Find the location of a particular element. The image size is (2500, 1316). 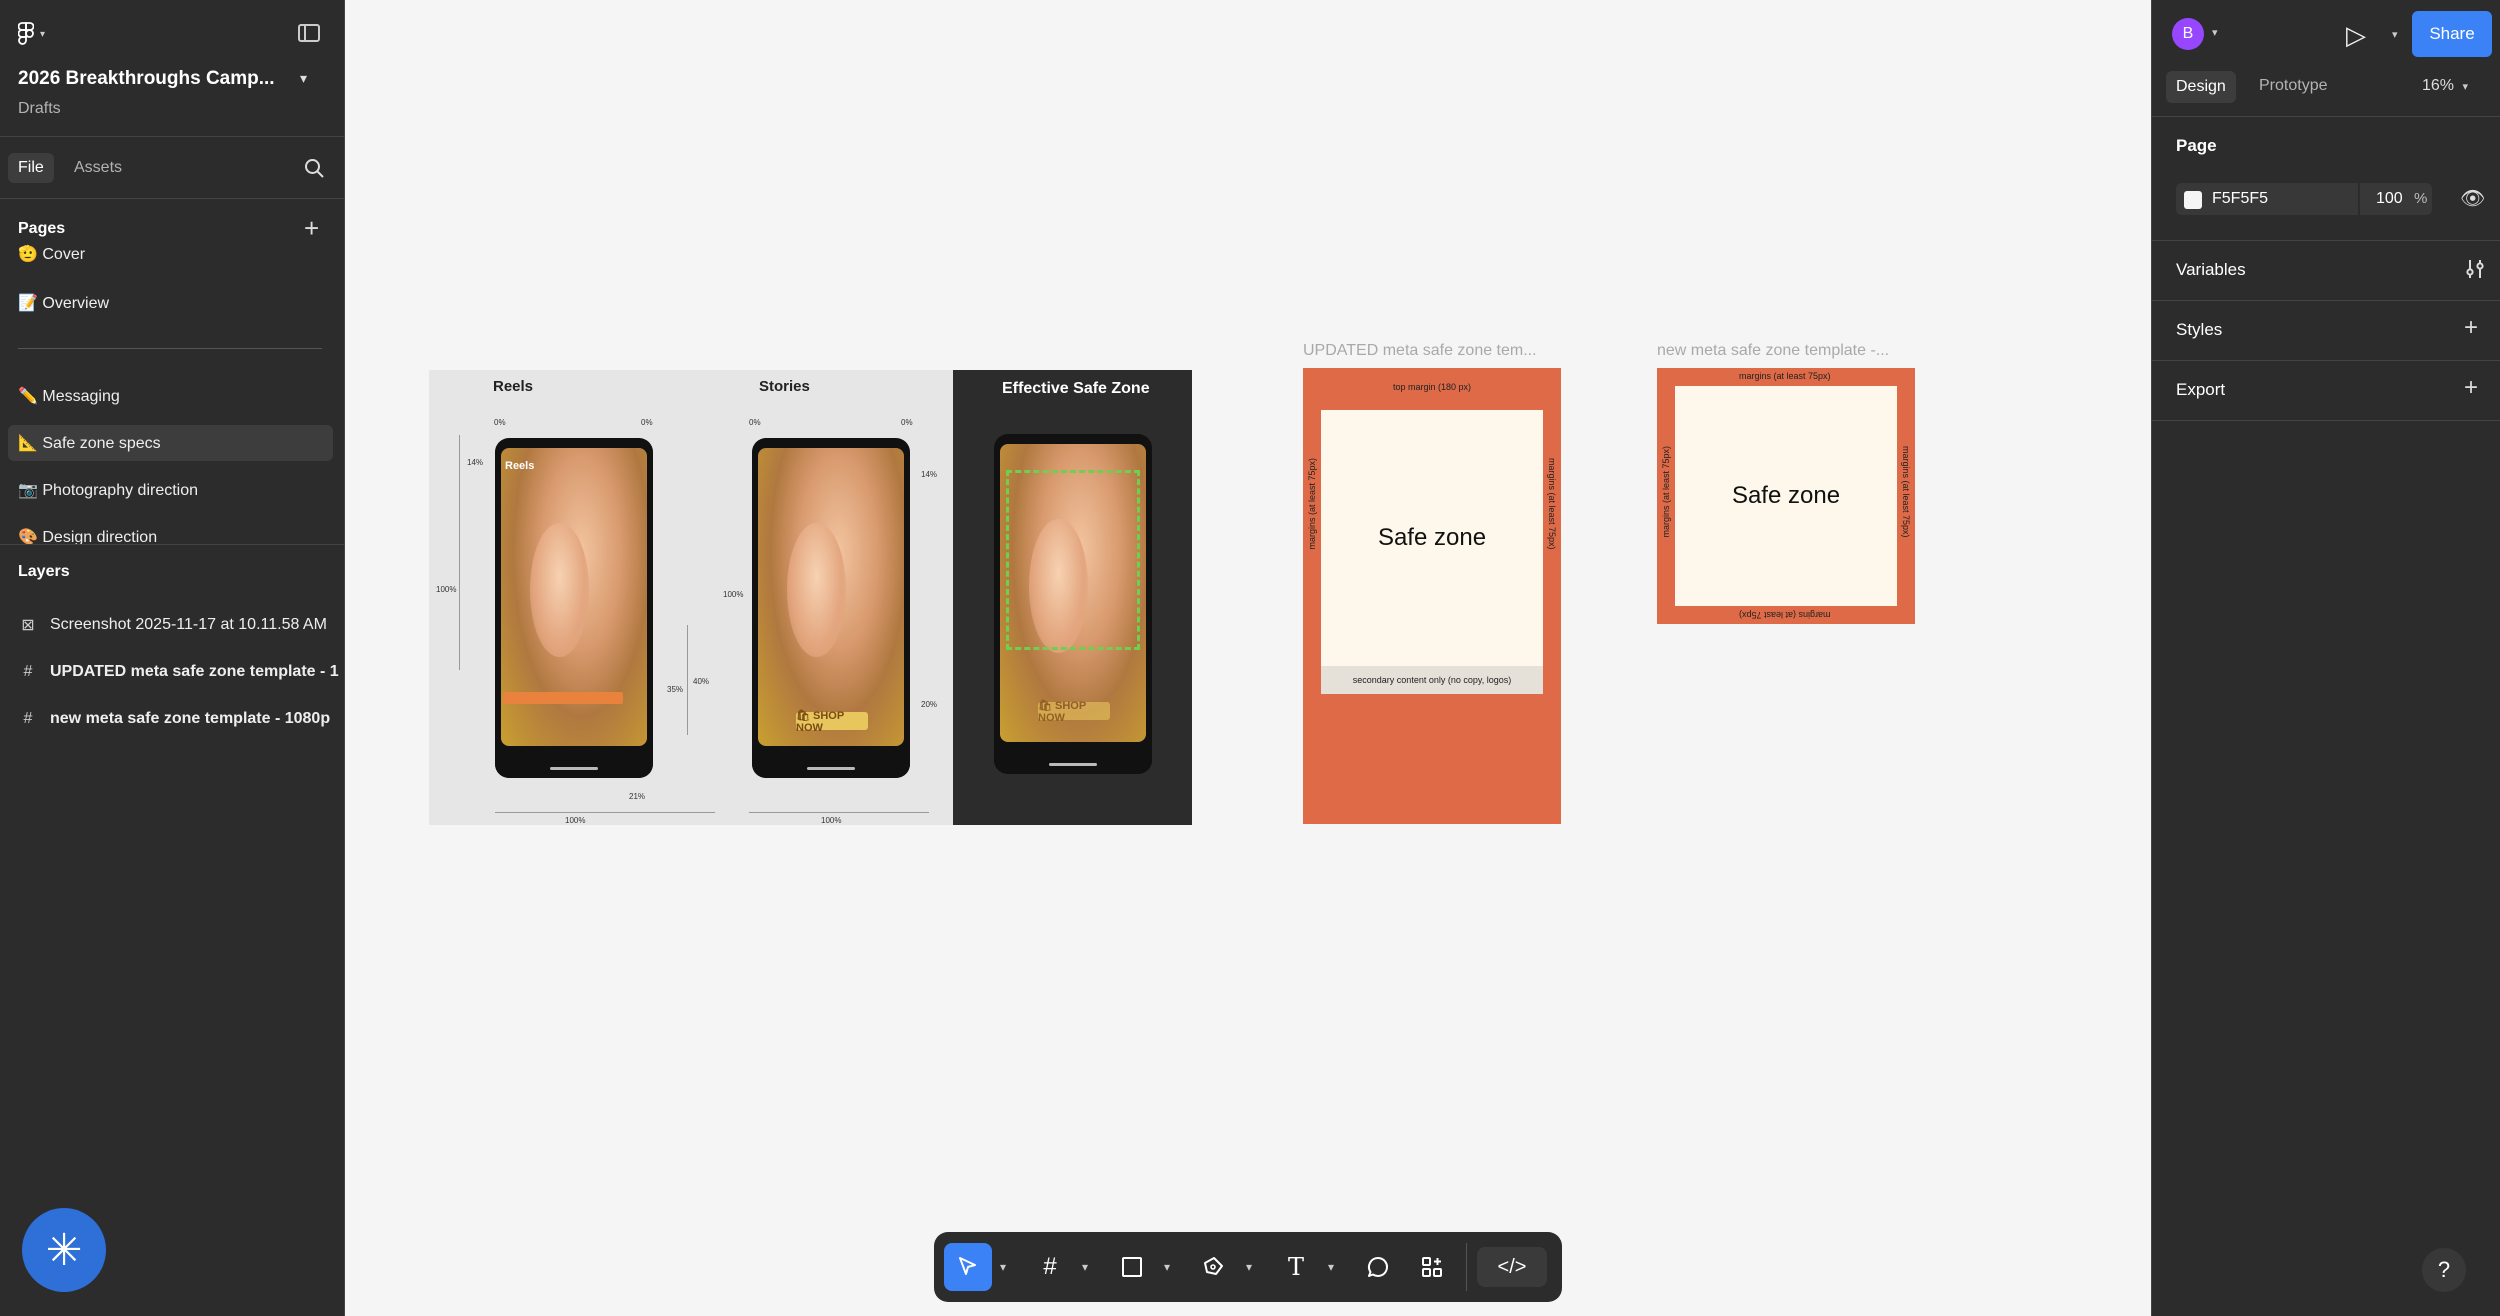

pct-label: 40% is located at coordinates (701, 681).